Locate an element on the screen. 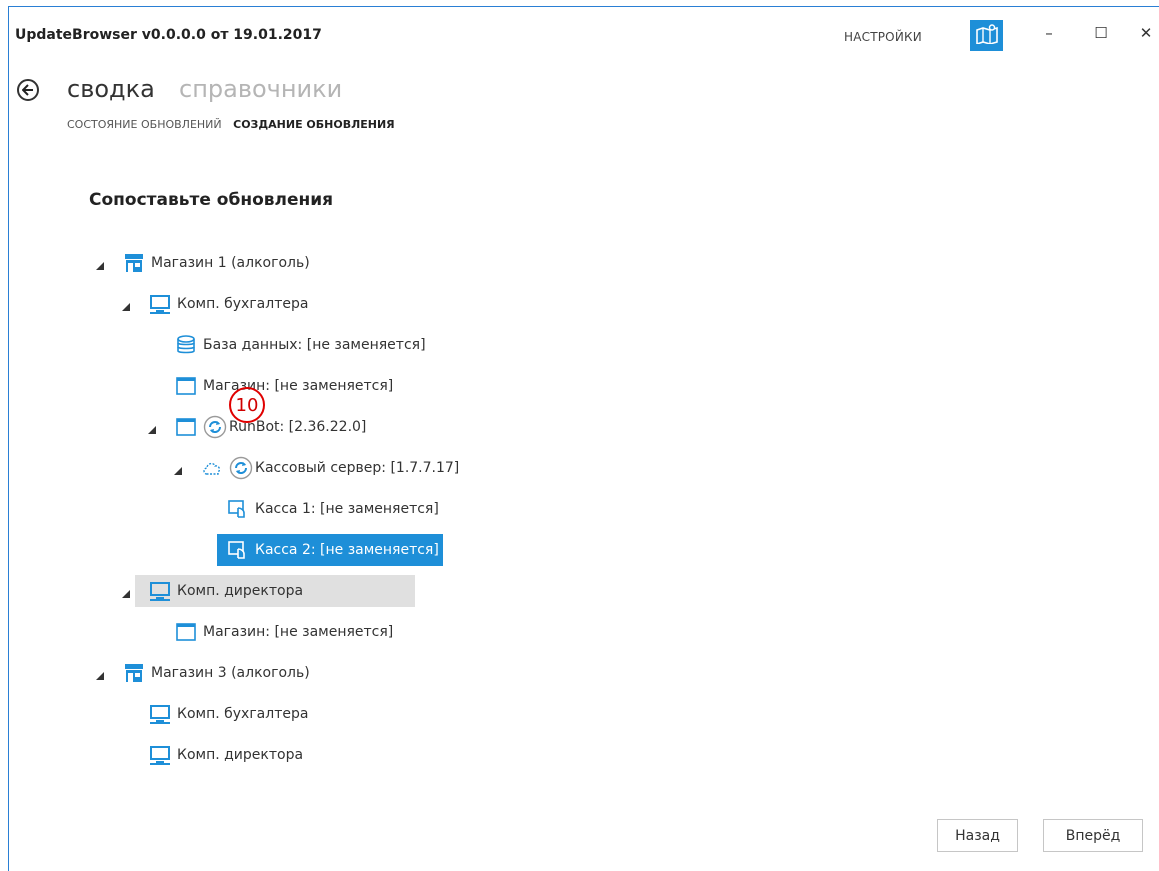 The width and height of the screenshot is (1159, 871). tree-node: Касса 2: [не заменяется] is located at coordinates (330, 550).